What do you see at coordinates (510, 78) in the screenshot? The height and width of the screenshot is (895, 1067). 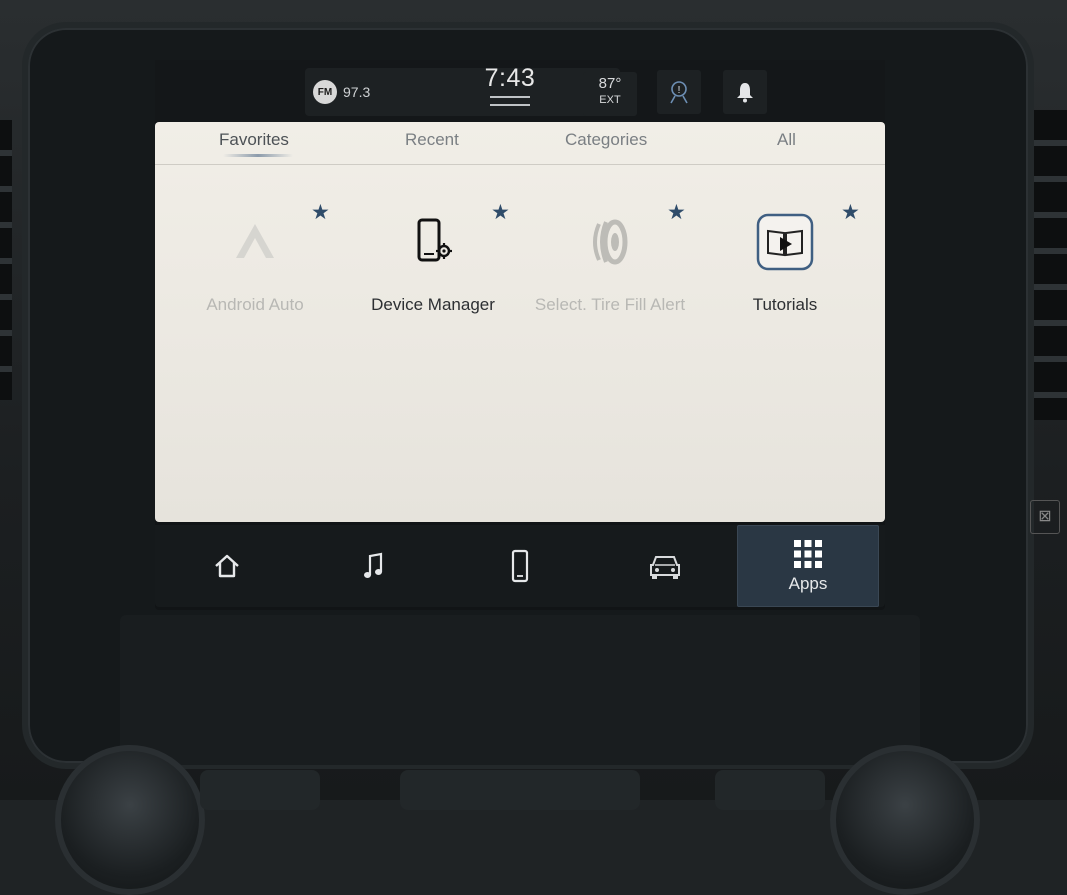 I see `clock: 7:43` at bounding box center [510, 78].